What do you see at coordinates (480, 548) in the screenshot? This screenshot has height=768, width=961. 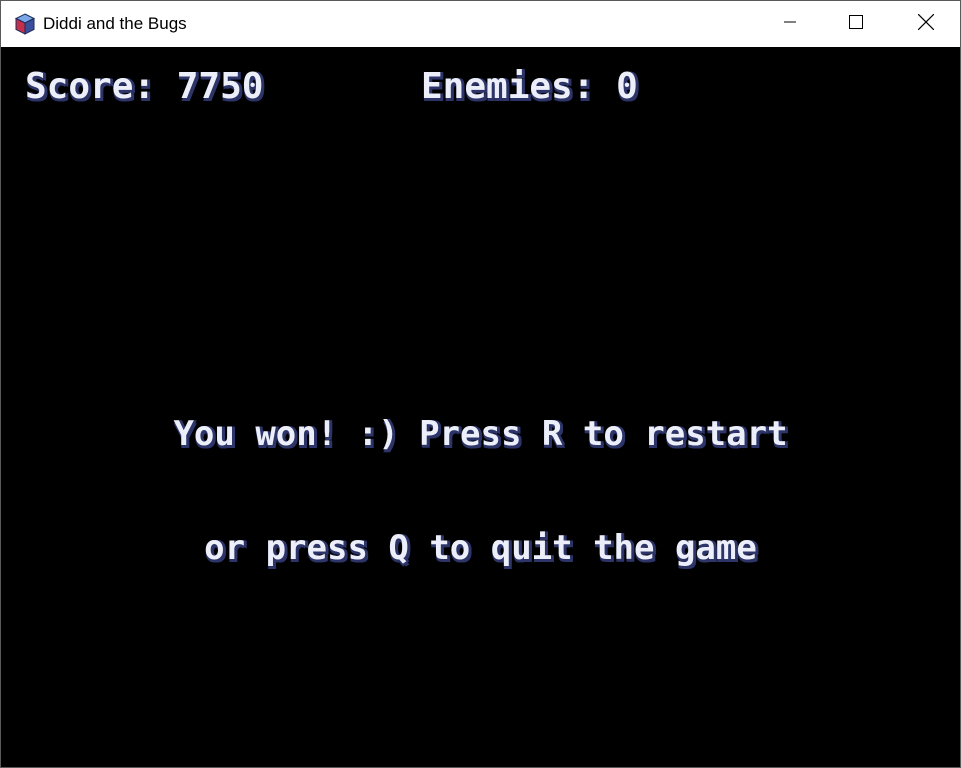 I see `win-message-line-2: or press Q to quit the game` at bounding box center [480, 548].